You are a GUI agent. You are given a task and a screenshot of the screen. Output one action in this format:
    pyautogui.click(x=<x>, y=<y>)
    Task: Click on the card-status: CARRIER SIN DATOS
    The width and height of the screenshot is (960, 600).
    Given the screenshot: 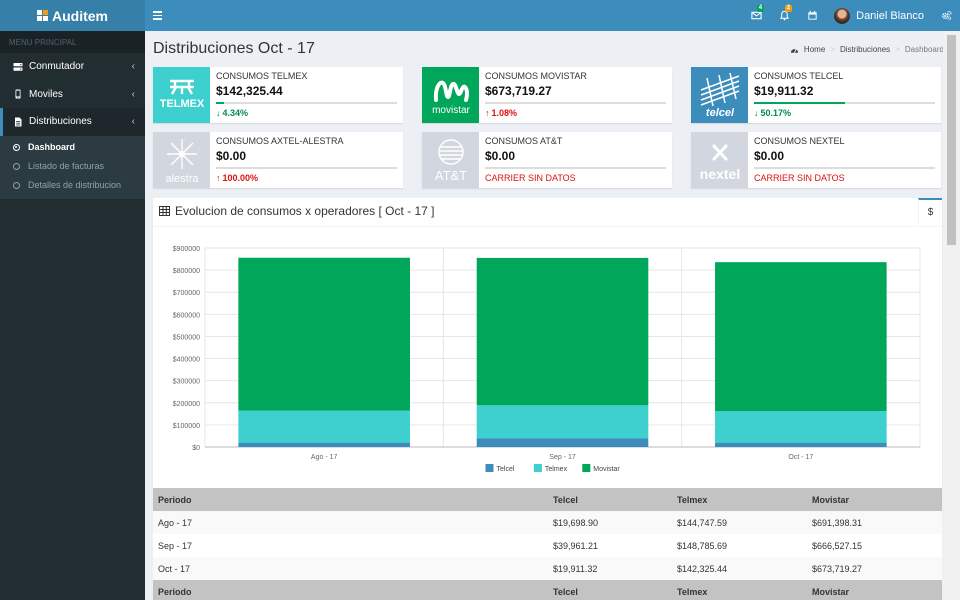 What is the action you would take?
    pyautogui.click(x=799, y=177)
    